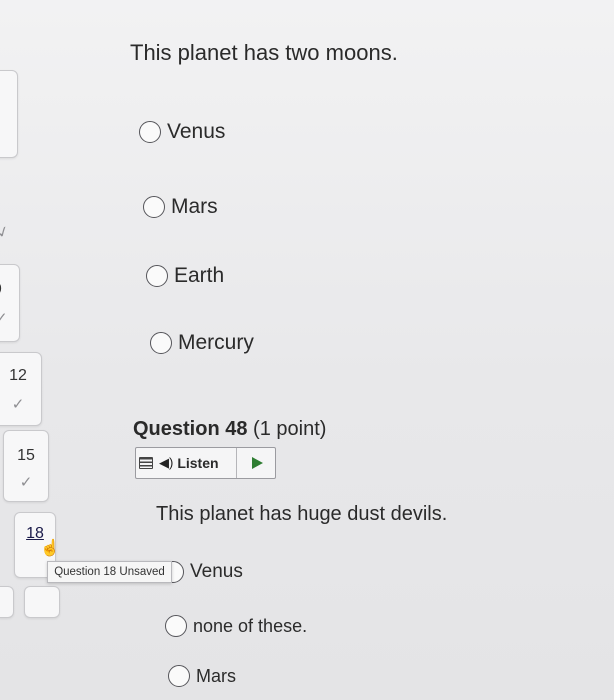 This screenshot has height=700, width=614. Describe the element at coordinates (166, 462) in the screenshot. I see `speaker-icon: ◀)` at that location.